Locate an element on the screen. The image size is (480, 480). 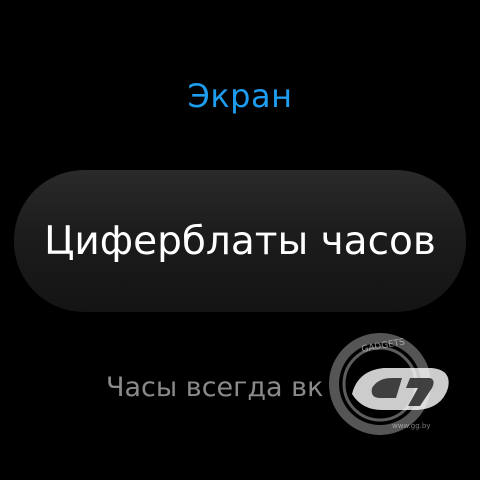
menu-item-label: Часы всегда вк is located at coordinates (215, 387).